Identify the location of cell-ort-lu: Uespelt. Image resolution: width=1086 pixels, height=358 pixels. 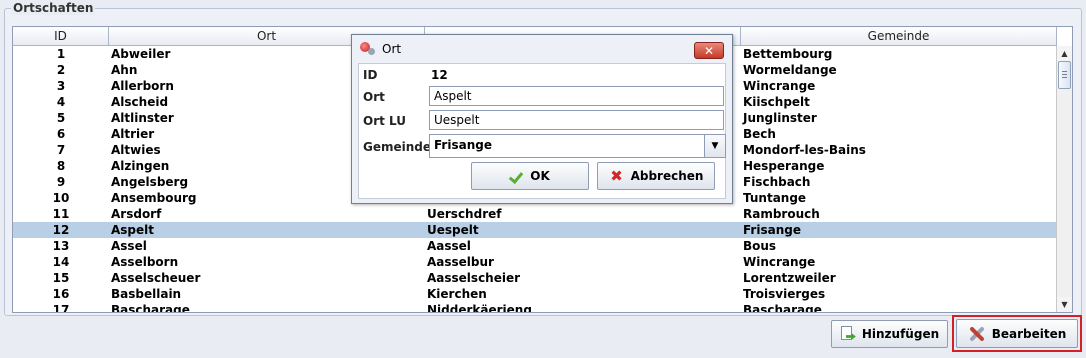
(453, 230).